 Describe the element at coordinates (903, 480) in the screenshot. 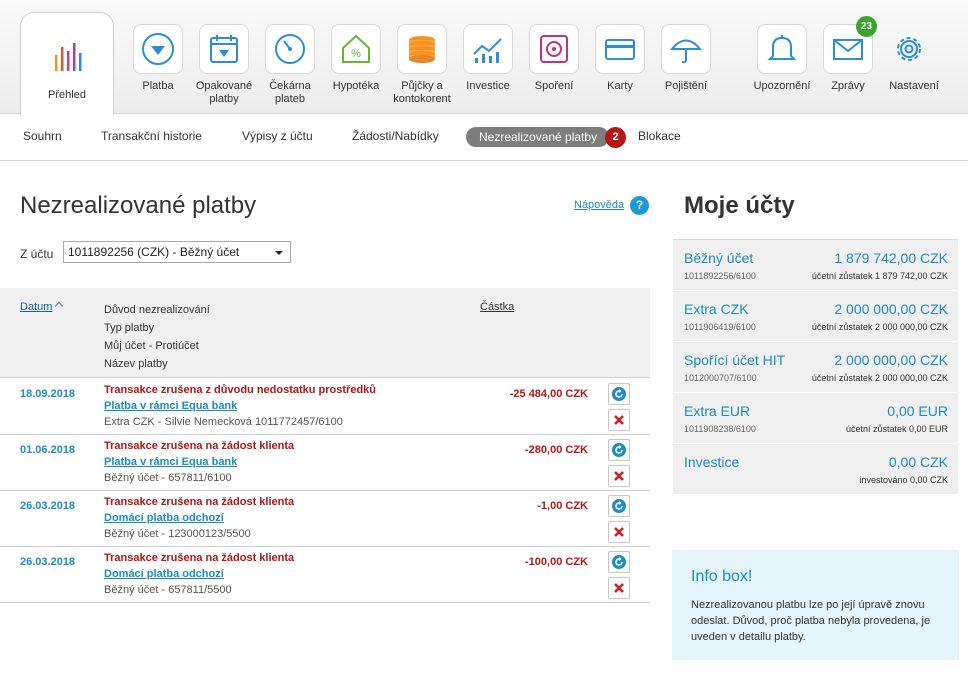

I see `account-invested: investováno 0,00 CZK` at that location.